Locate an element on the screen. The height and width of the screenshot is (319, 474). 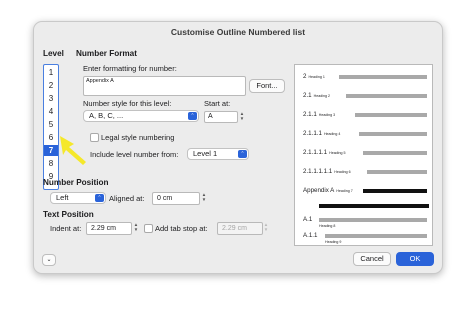
level-item-6: 6 is located at coordinates (51, 137).